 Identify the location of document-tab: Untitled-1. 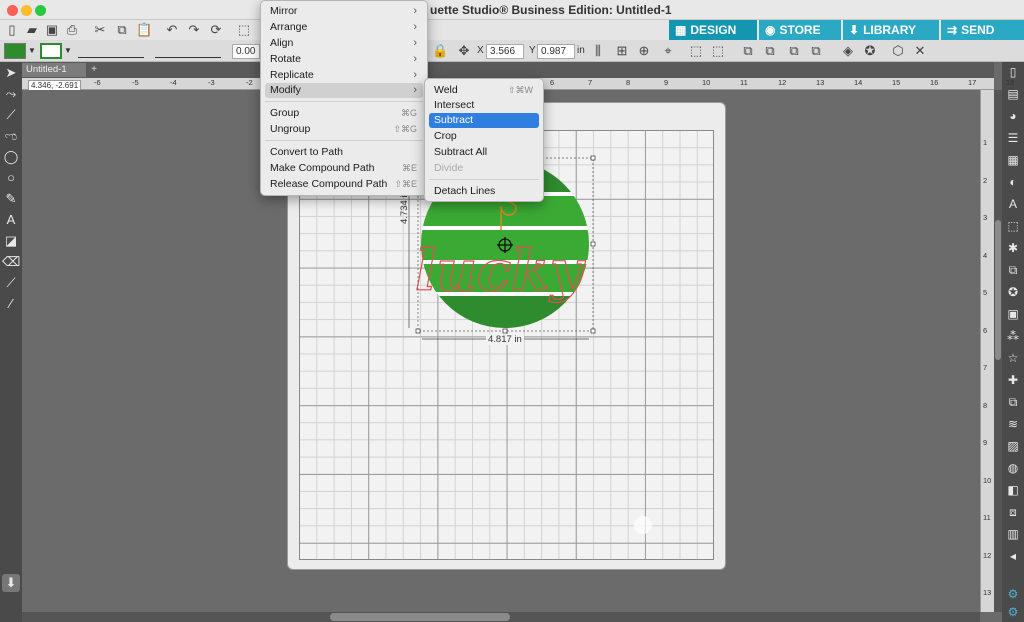
(54, 70).